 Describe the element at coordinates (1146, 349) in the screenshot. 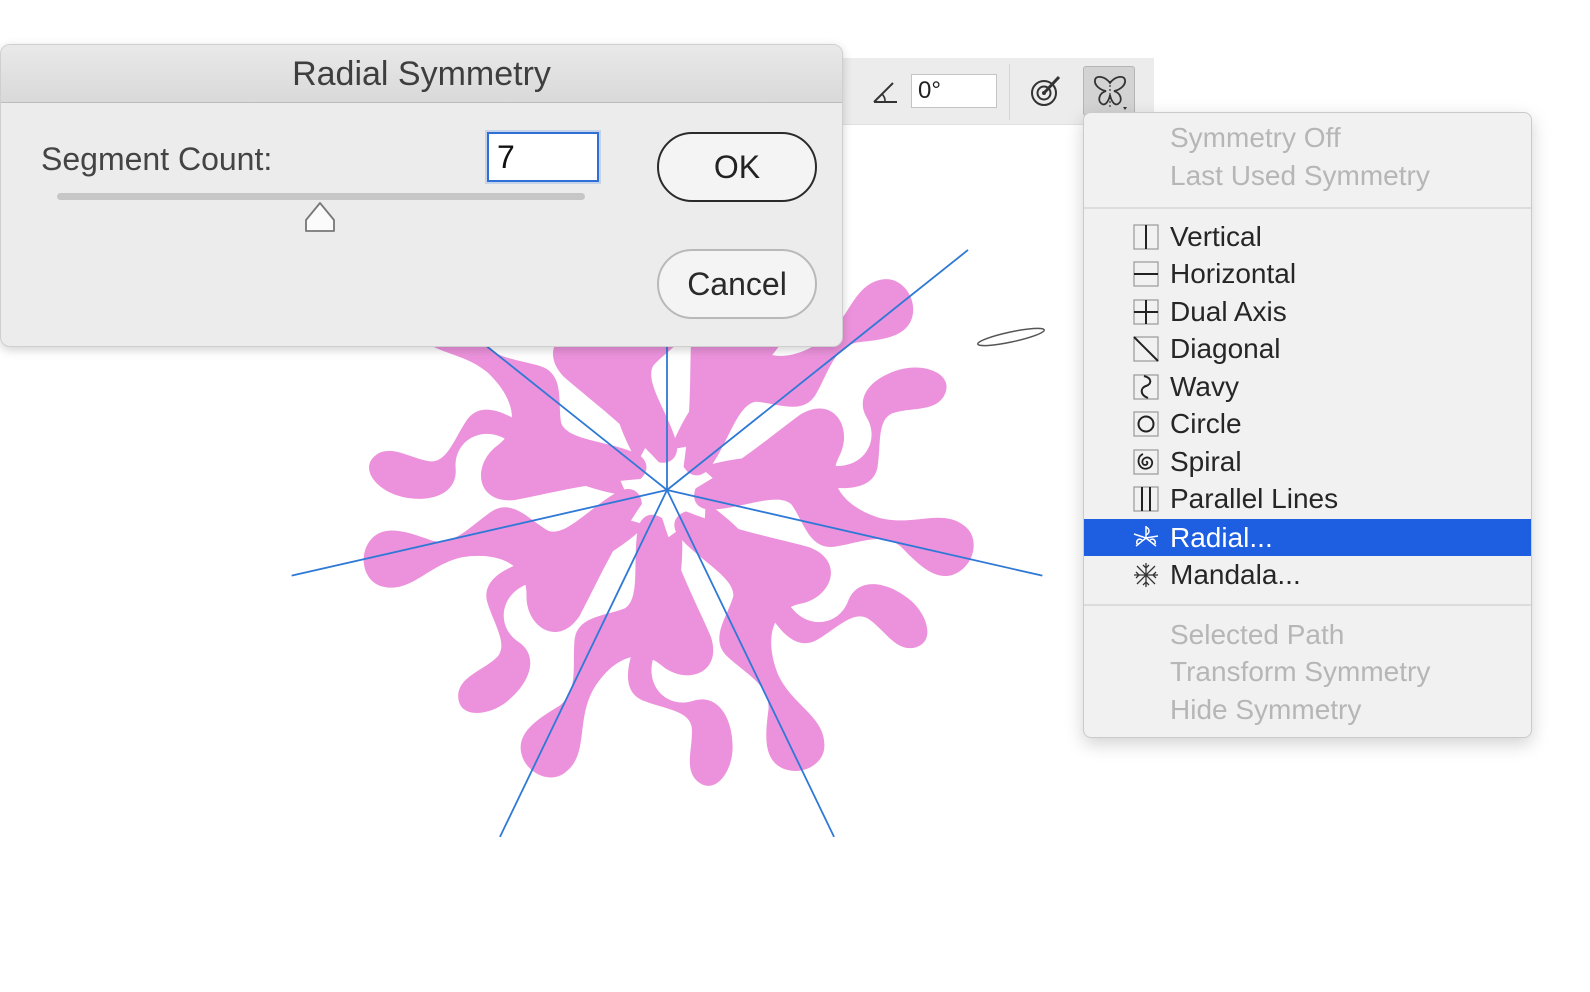

I see `diagonal-icon` at that location.